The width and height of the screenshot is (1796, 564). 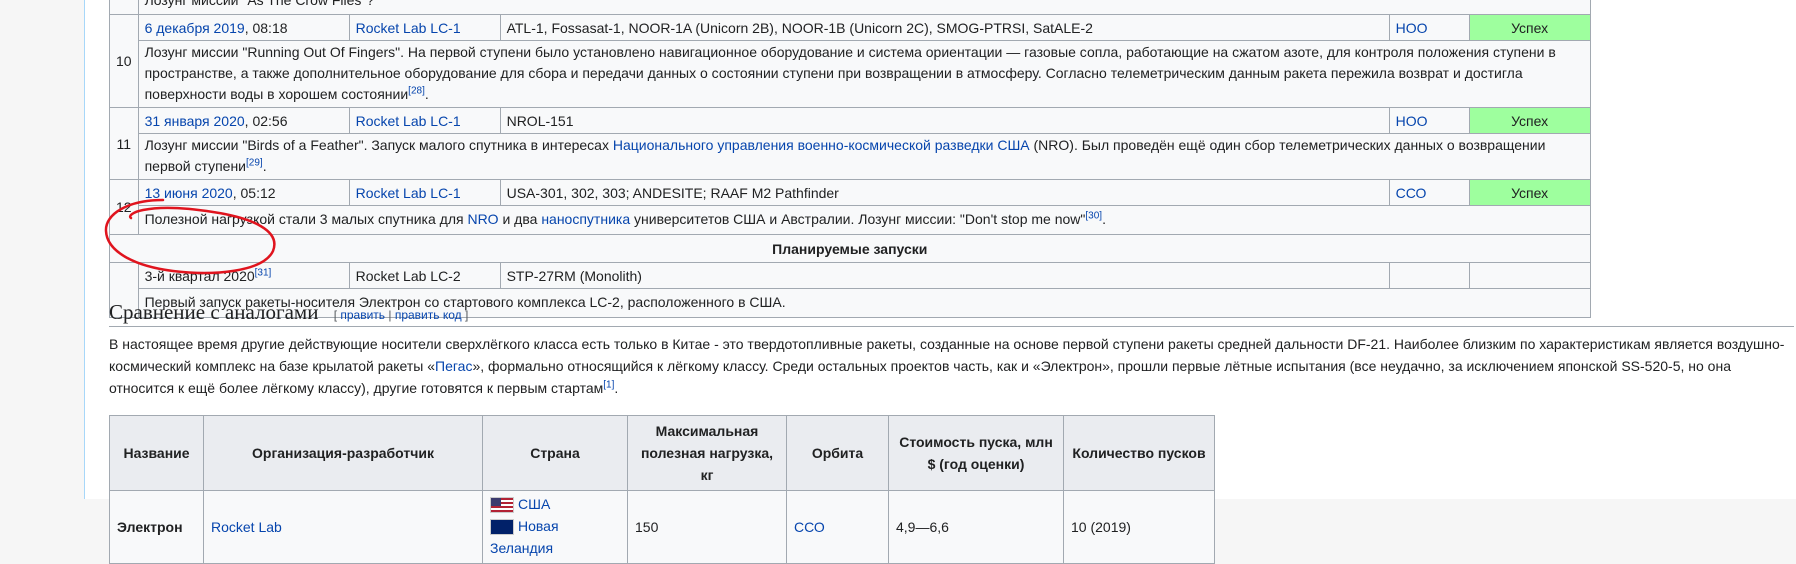 What do you see at coordinates (837, 453) in the screenshot?
I see `column-header: Орбита` at bounding box center [837, 453].